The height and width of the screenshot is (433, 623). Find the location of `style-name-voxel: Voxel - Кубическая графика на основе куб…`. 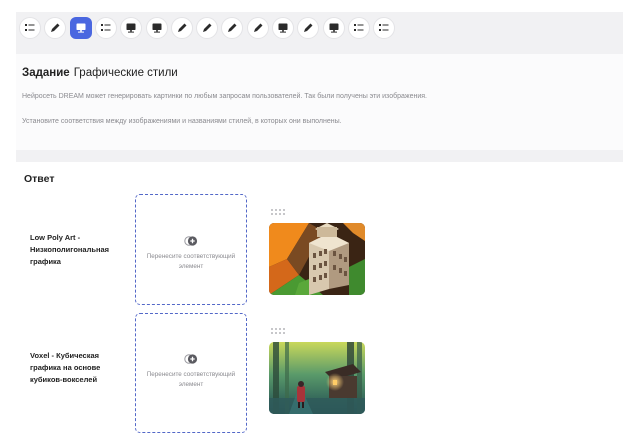

style-name-voxel: Voxel - Кубическая графика на основе куб… is located at coordinates (65, 367).